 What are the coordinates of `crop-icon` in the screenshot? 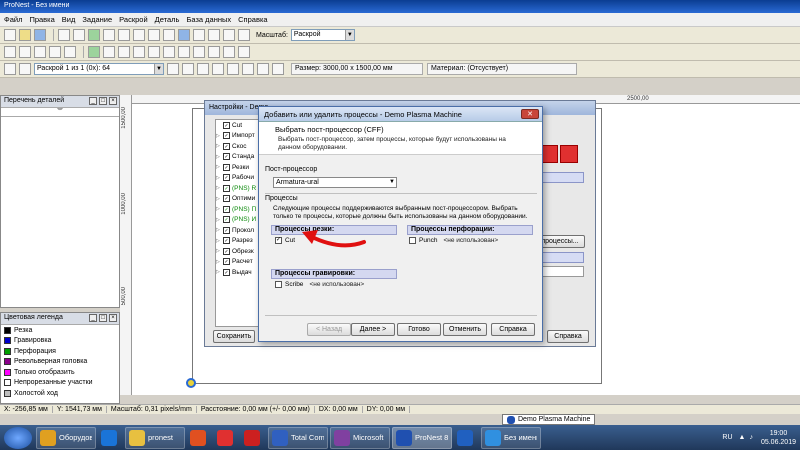 It's located at (263, 69).